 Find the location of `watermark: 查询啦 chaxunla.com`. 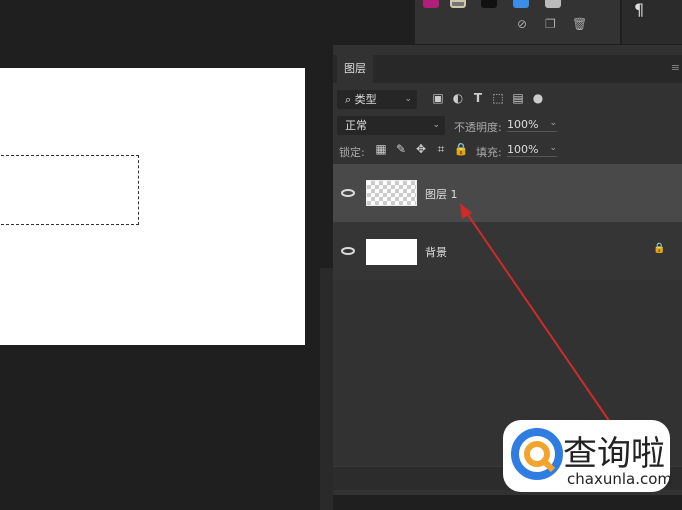

watermark: 查询啦 chaxunla.com is located at coordinates (587, 456).